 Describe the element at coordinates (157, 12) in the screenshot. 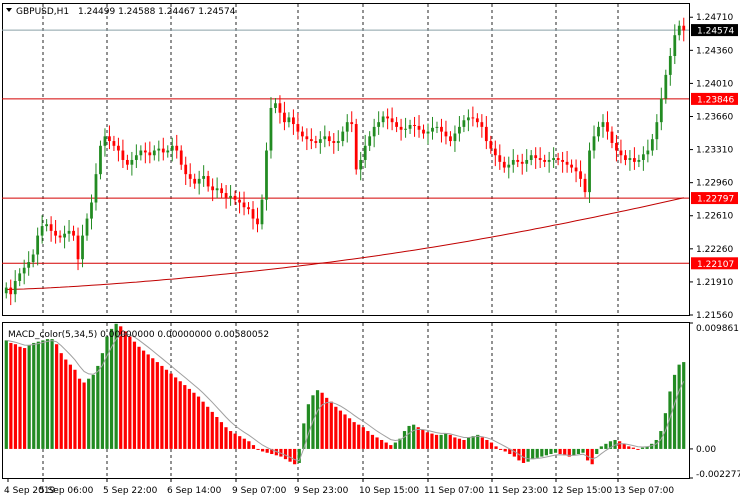

I see `chart-ohlc: 1.24499 1.24588 1.24467 1.24574` at that location.